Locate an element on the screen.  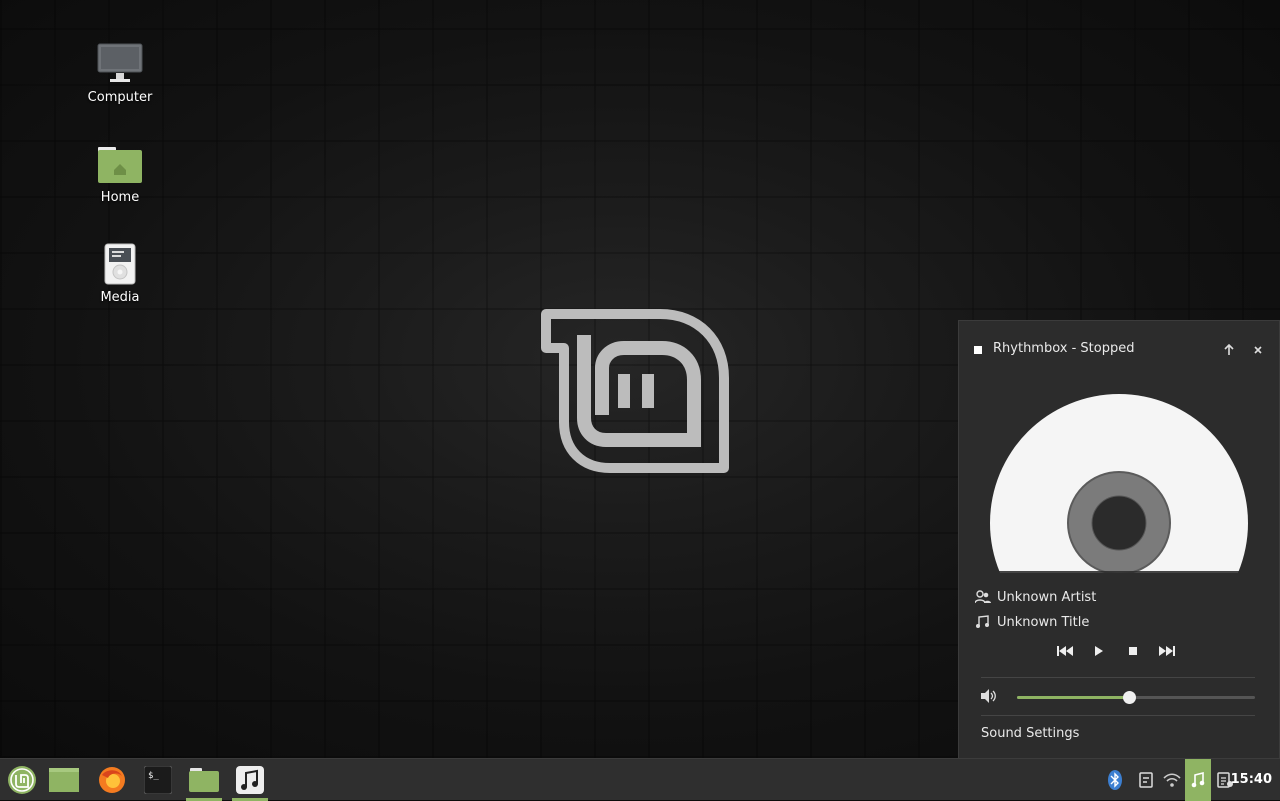
player-header: Rhythmbox - Stopped is located at coordinates (1119, 350).